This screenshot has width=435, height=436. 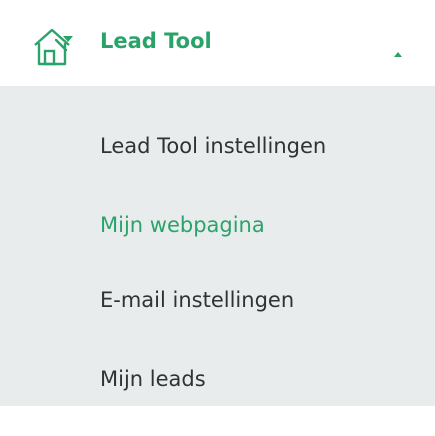 I want to click on menu-bottom-area, so click(x=217, y=421).